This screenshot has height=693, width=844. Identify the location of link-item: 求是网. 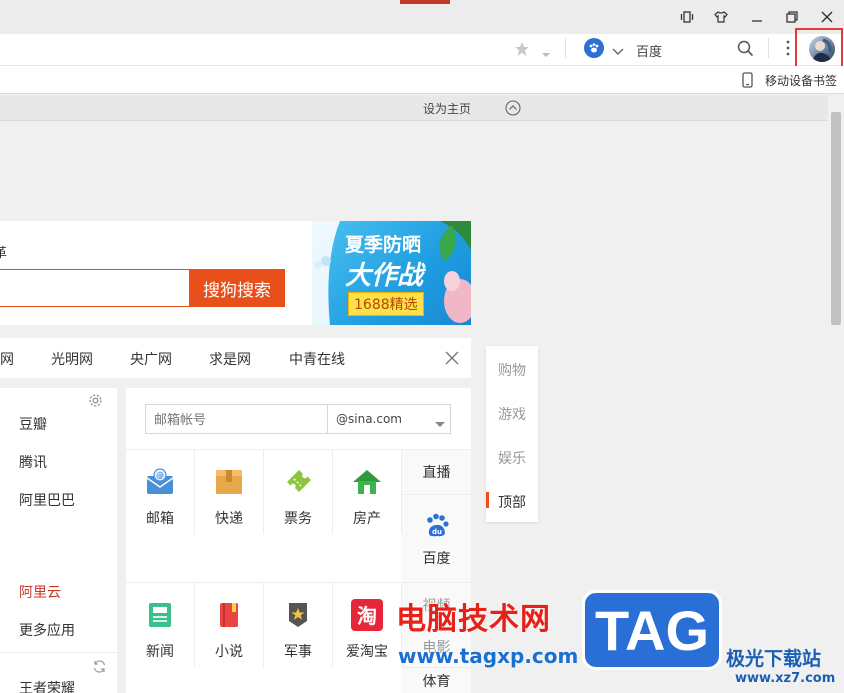
(230, 359).